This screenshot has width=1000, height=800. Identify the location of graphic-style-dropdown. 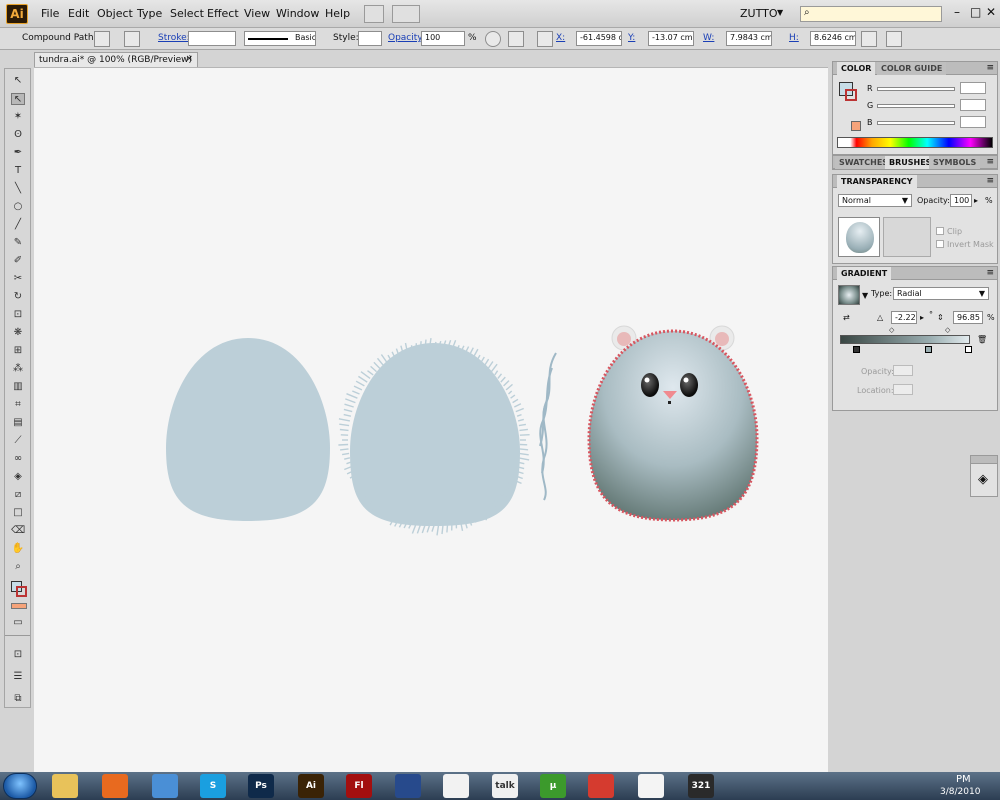
(370, 38).